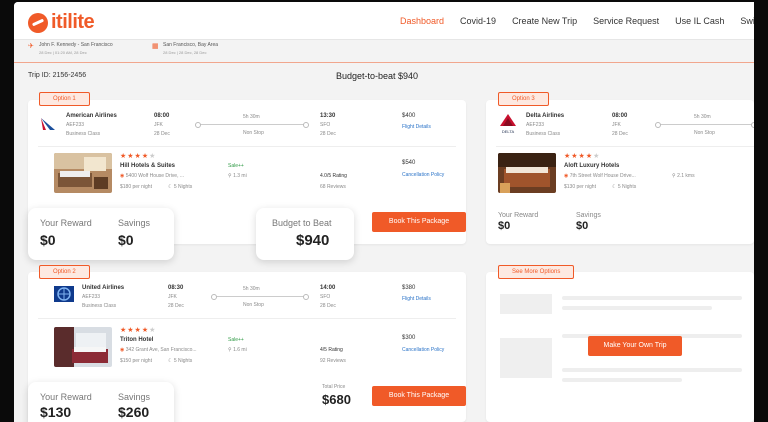 The height and width of the screenshot is (422, 768). I want to click on total-price-label: Total Price, so click(334, 387).